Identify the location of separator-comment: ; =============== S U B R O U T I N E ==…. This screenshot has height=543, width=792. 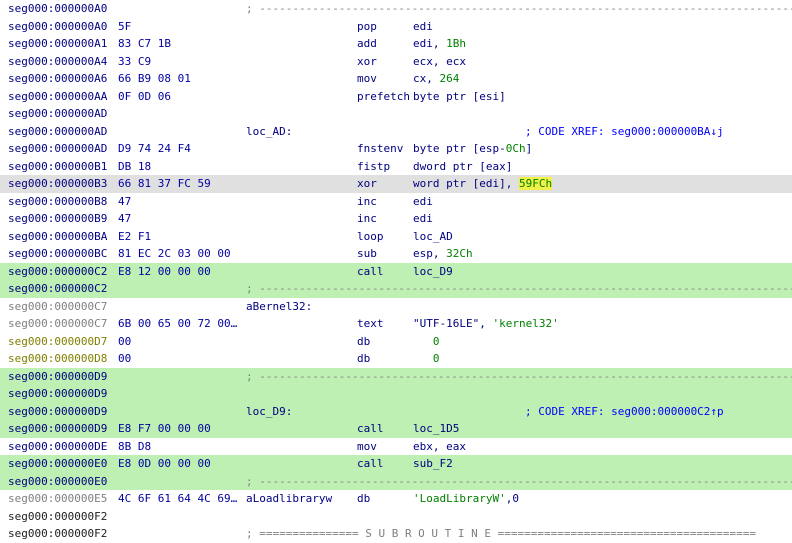
(501, 534).